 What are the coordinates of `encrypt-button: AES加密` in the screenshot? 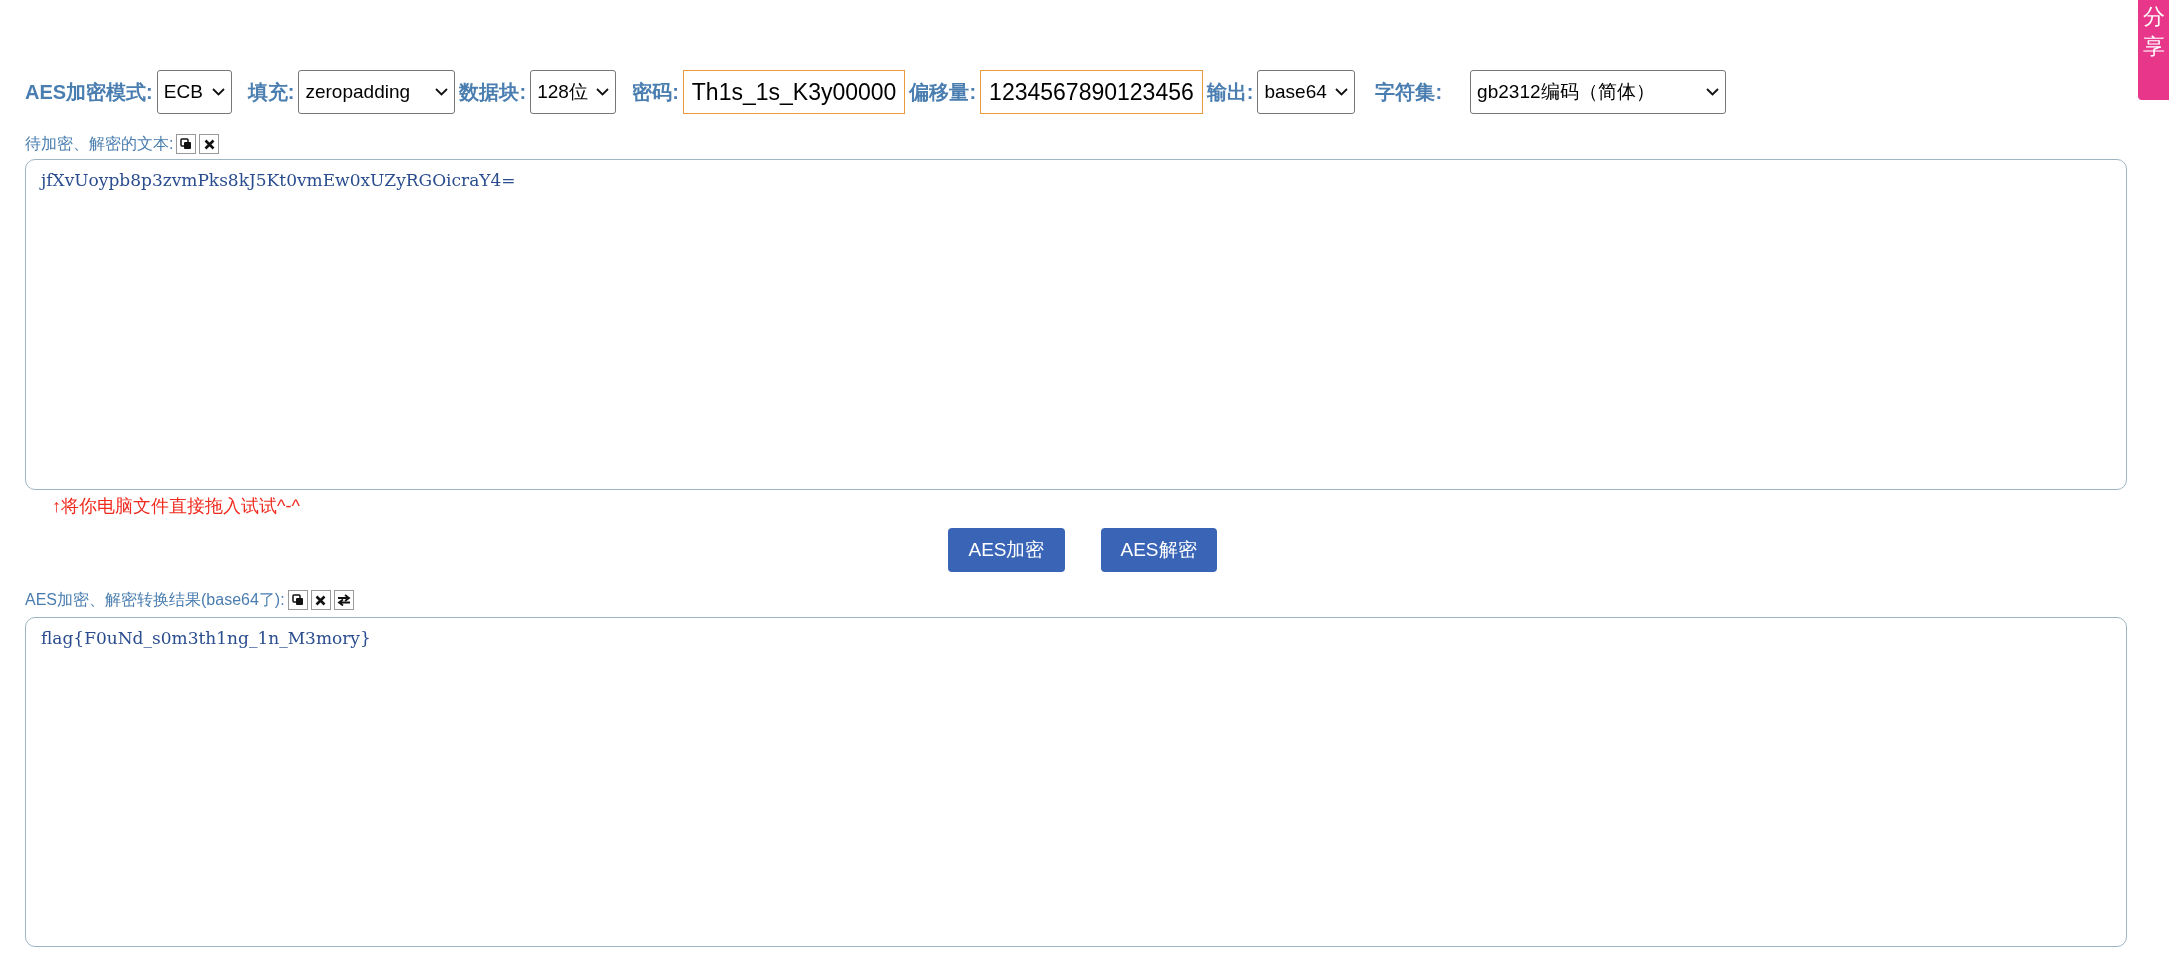 It's located at (1006, 550).